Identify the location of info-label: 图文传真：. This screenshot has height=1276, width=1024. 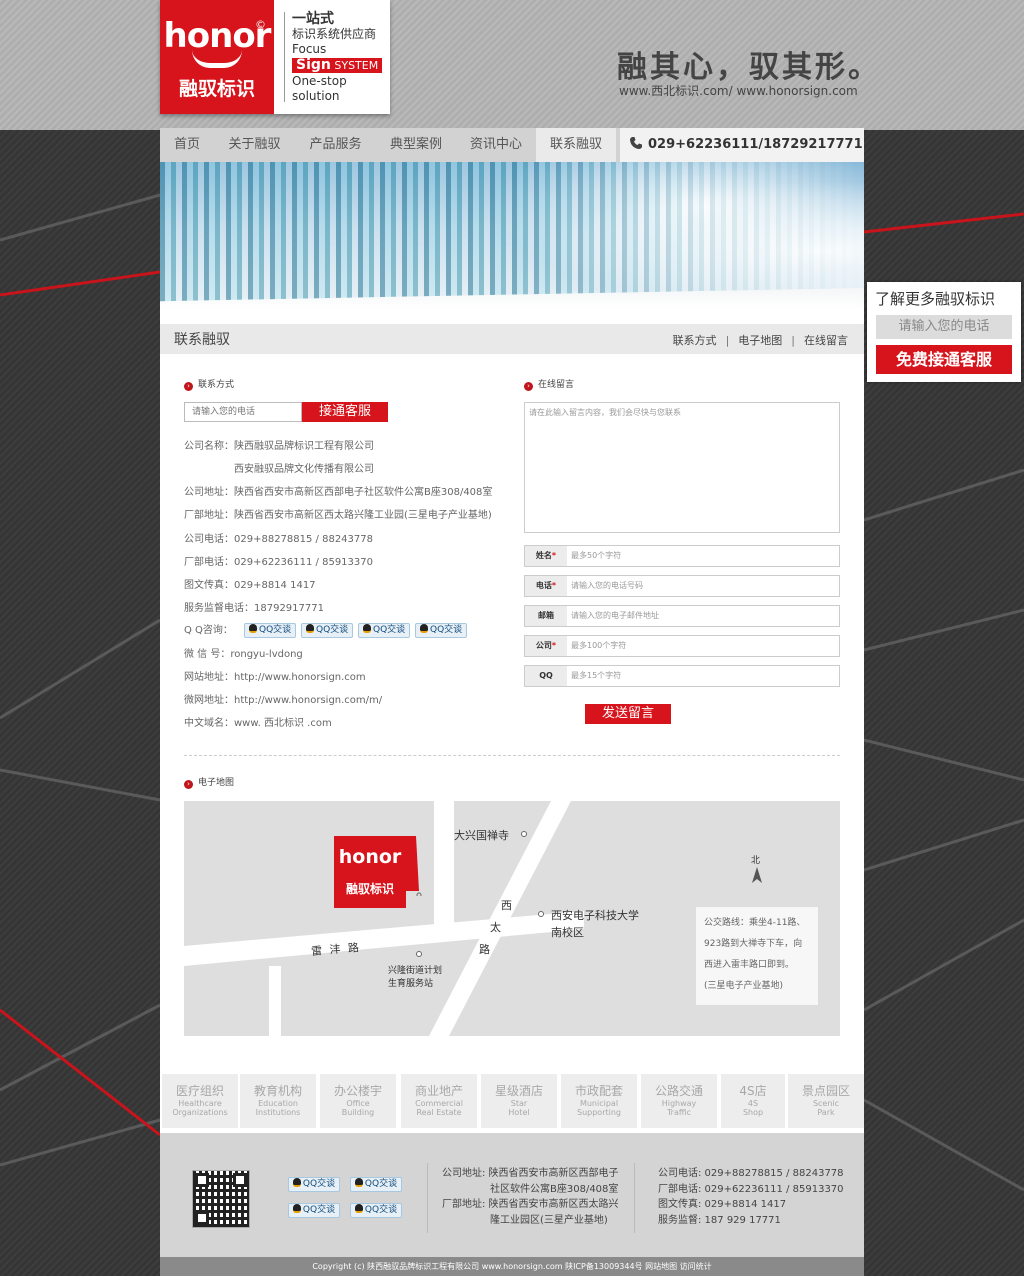
(209, 585).